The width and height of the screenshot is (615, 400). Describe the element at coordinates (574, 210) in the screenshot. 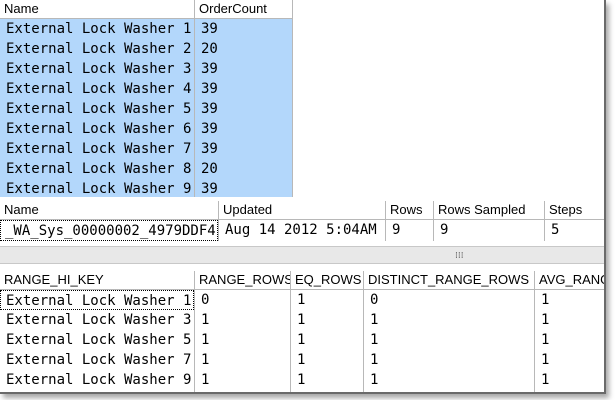

I see `column-header-steps: Steps` at that location.